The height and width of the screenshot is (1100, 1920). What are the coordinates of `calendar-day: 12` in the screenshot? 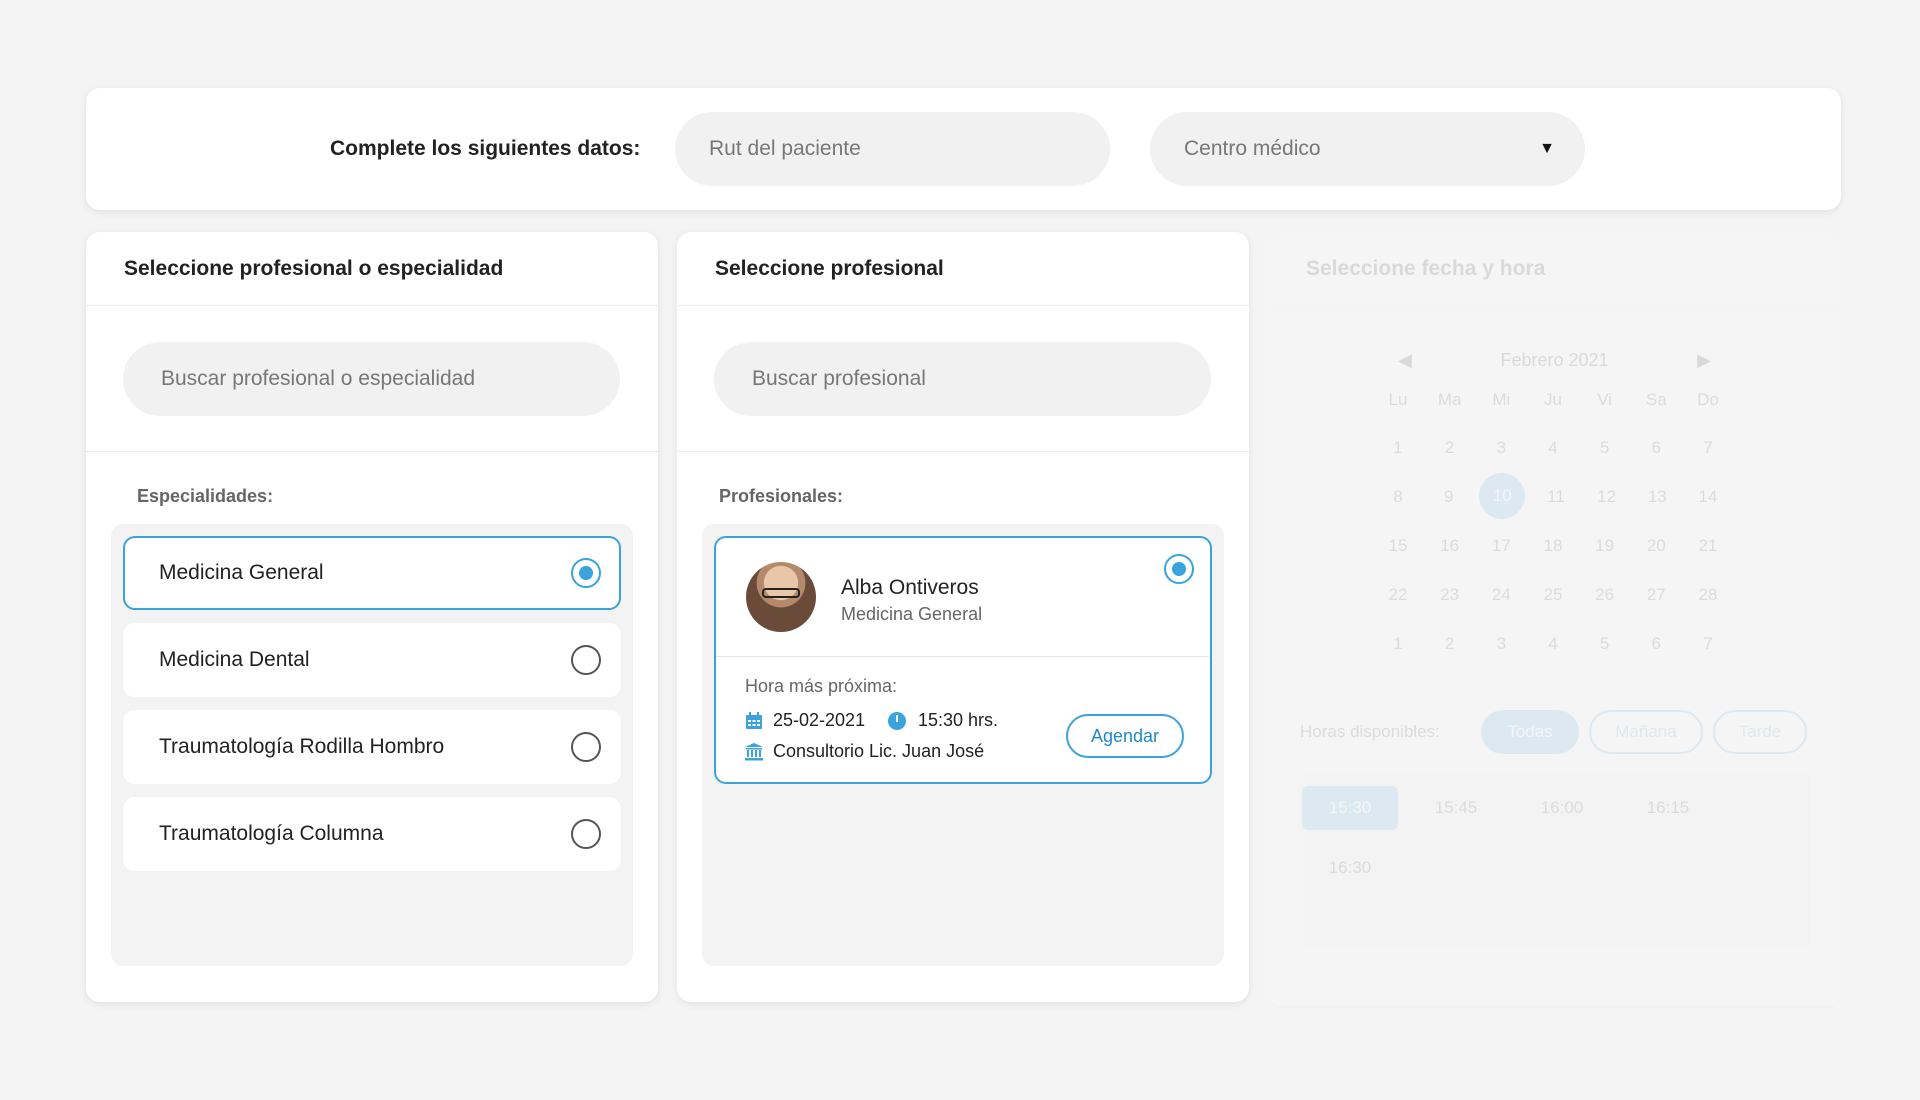 It's located at (1607, 503).